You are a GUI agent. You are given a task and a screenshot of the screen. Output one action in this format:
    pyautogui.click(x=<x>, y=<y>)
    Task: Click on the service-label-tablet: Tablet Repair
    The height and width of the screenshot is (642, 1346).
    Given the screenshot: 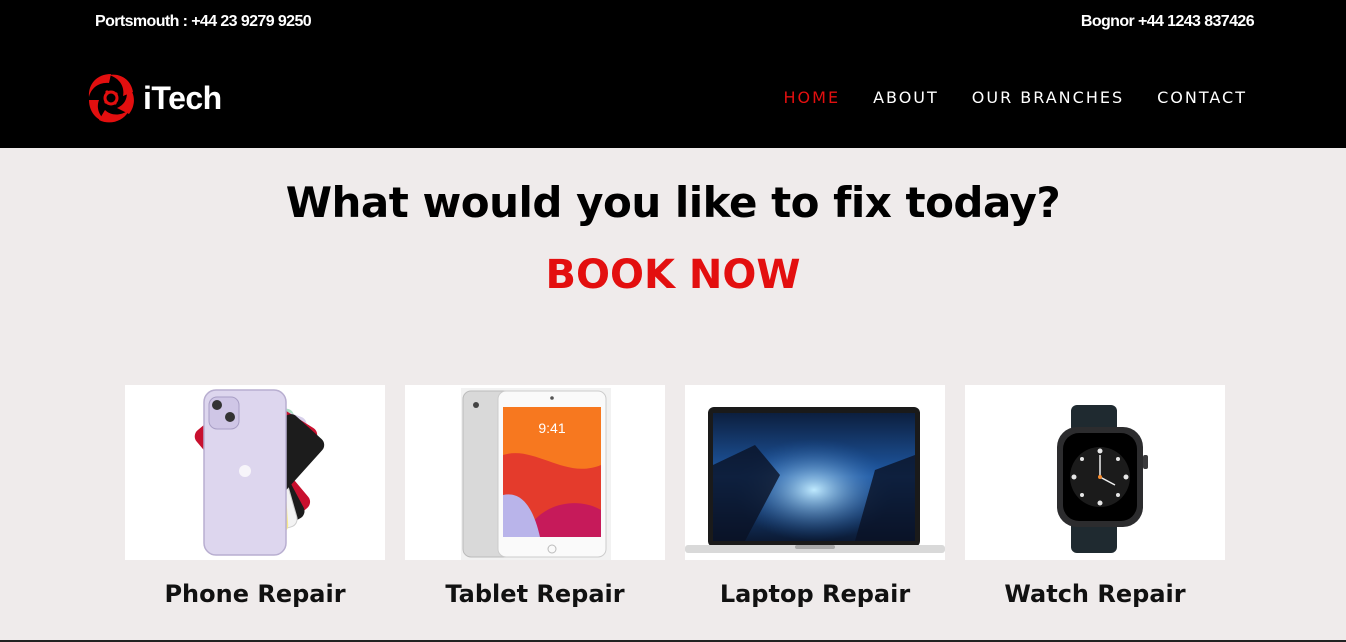 What is the action you would take?
    pyautogui.click(x=535, y=594)
    